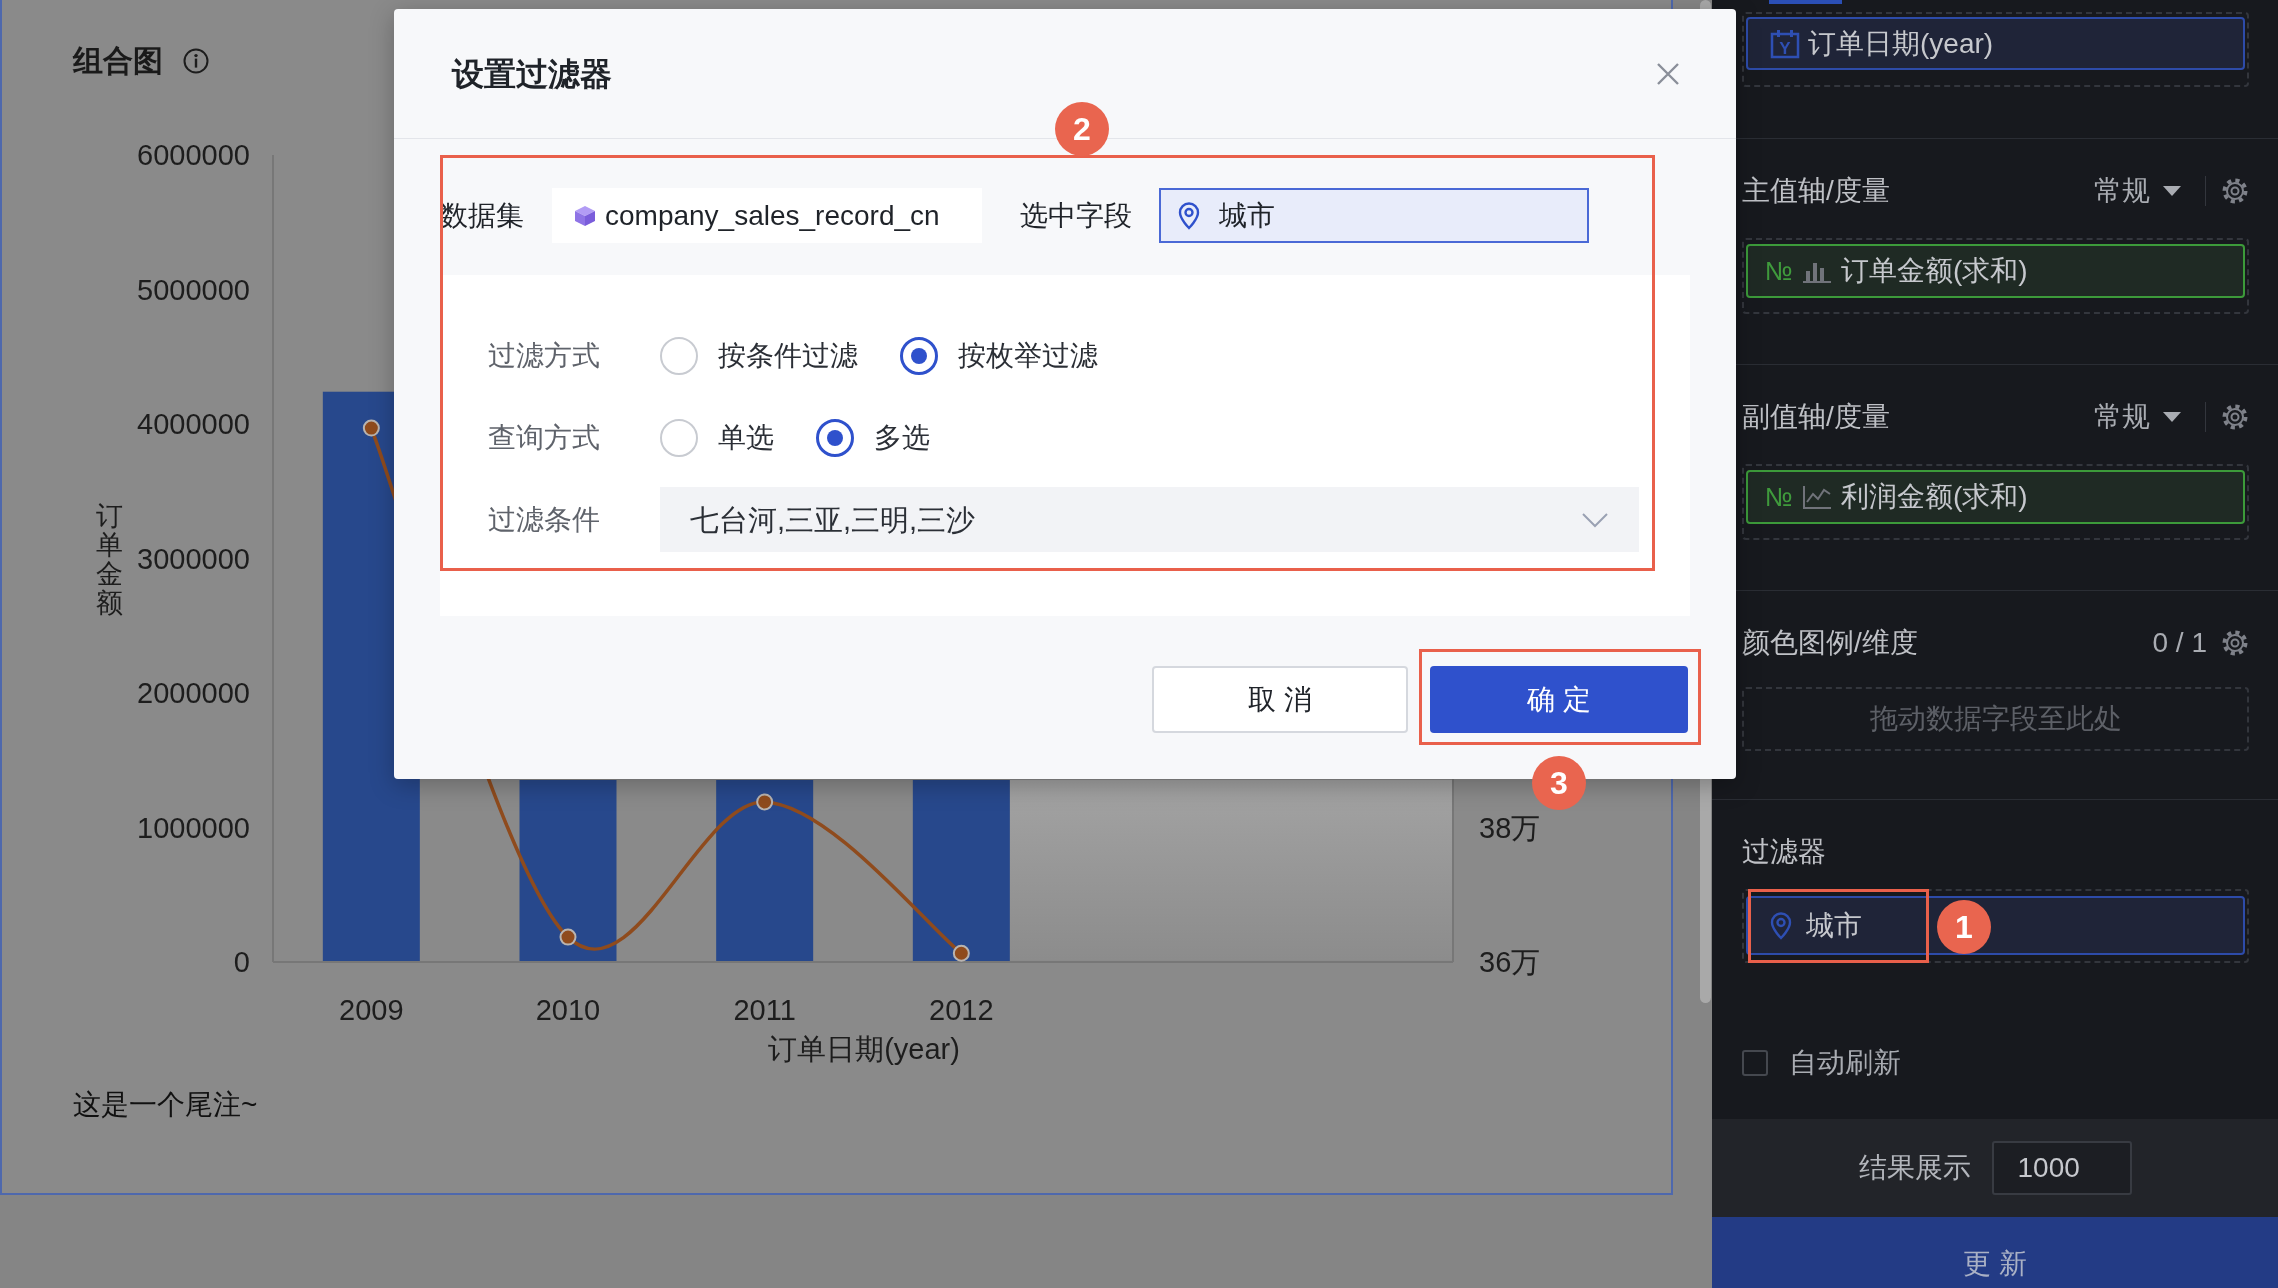  What do you see at coordinates (371, 1010) in the screenshot?
I see `tick-label: 2009` at bounding box center [371, 1010].